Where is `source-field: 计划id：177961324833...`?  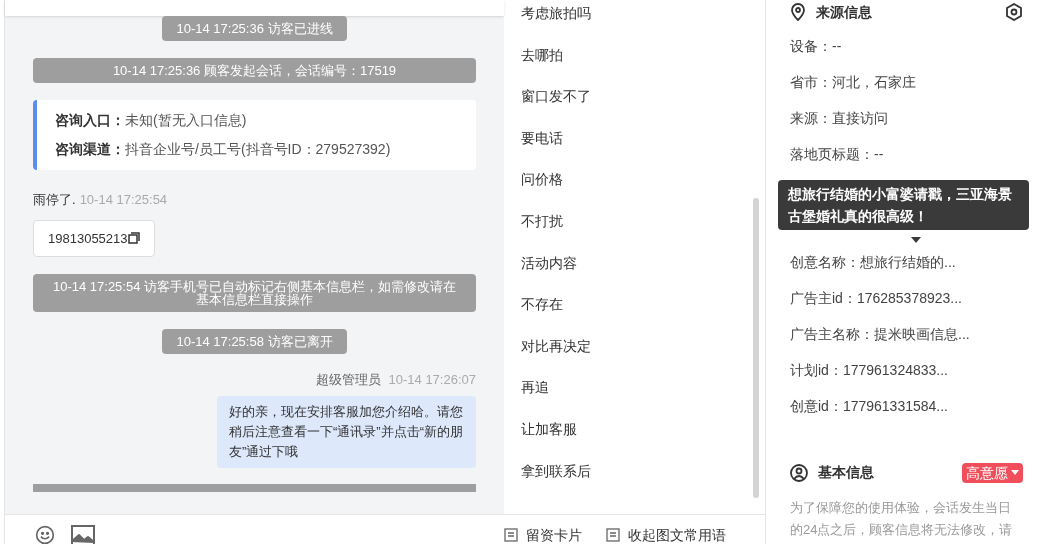
source-field: 计划id：177961324833... is located at coordinates (906, 370).